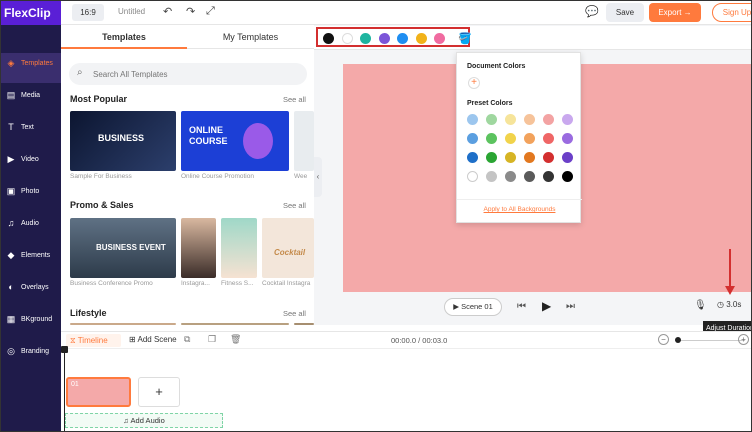 This screenshot has width=752, height=432. Describe the element at coordinates (11, 95) in the screenshot. I see `media-icon: ▤` at that location.